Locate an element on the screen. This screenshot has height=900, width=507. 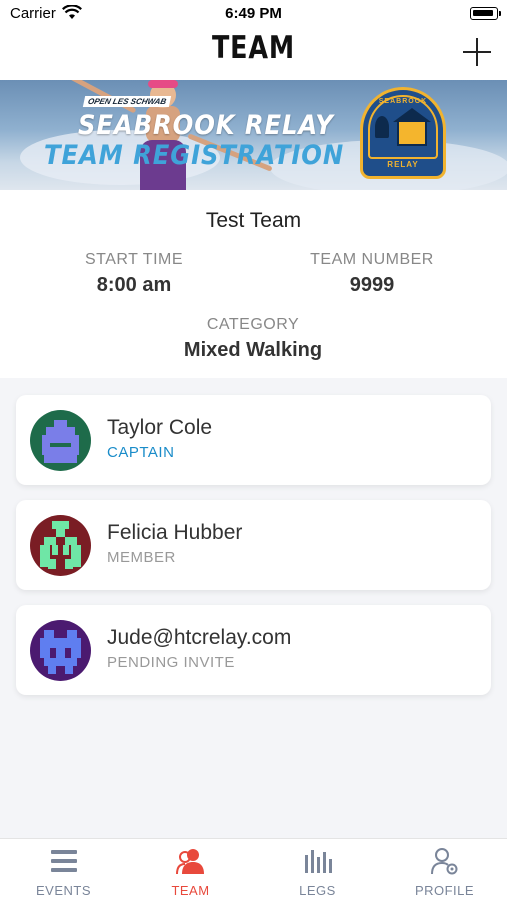
member-name: Taylor Cole is located at coordinates (160, 427).